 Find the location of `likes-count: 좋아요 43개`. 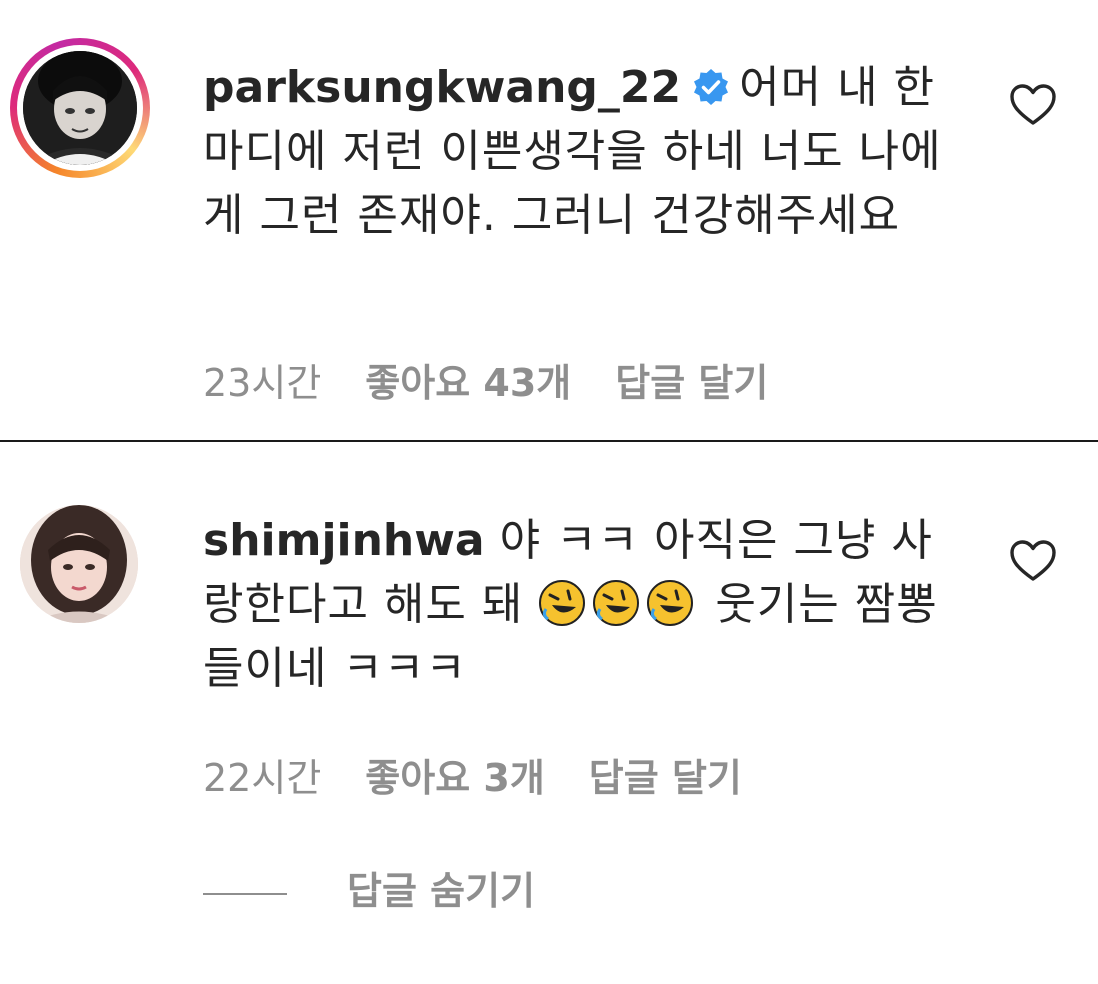

likes-count: 좋아요 43개 is located at coordinates (468, 379).